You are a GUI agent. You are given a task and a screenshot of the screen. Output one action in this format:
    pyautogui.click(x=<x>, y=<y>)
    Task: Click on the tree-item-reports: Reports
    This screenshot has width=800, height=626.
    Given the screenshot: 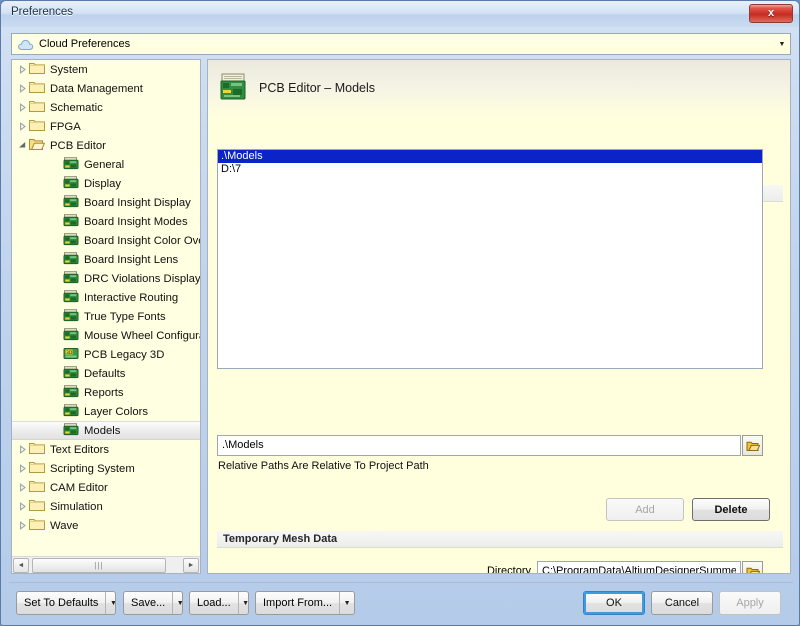 What is the action you would take?
    pyautogui.click(x=106, y=392)
    